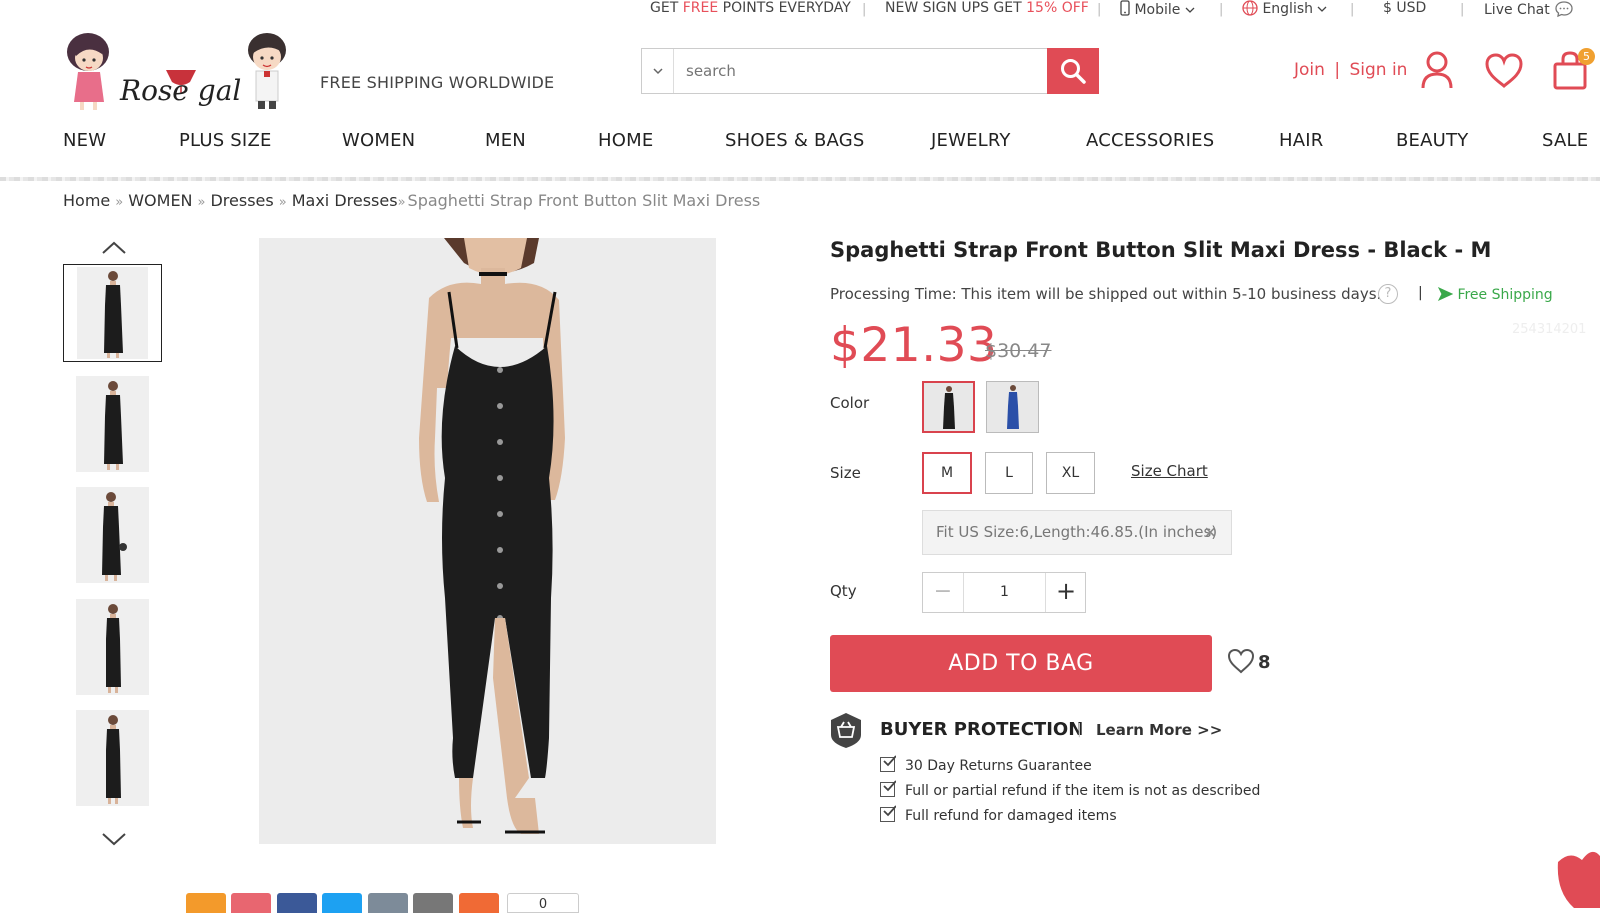 The image size is (1600, 916). Describe the element at coordinates (1009, 473) in the screenshot. I see `size-option-l: L` at that location.